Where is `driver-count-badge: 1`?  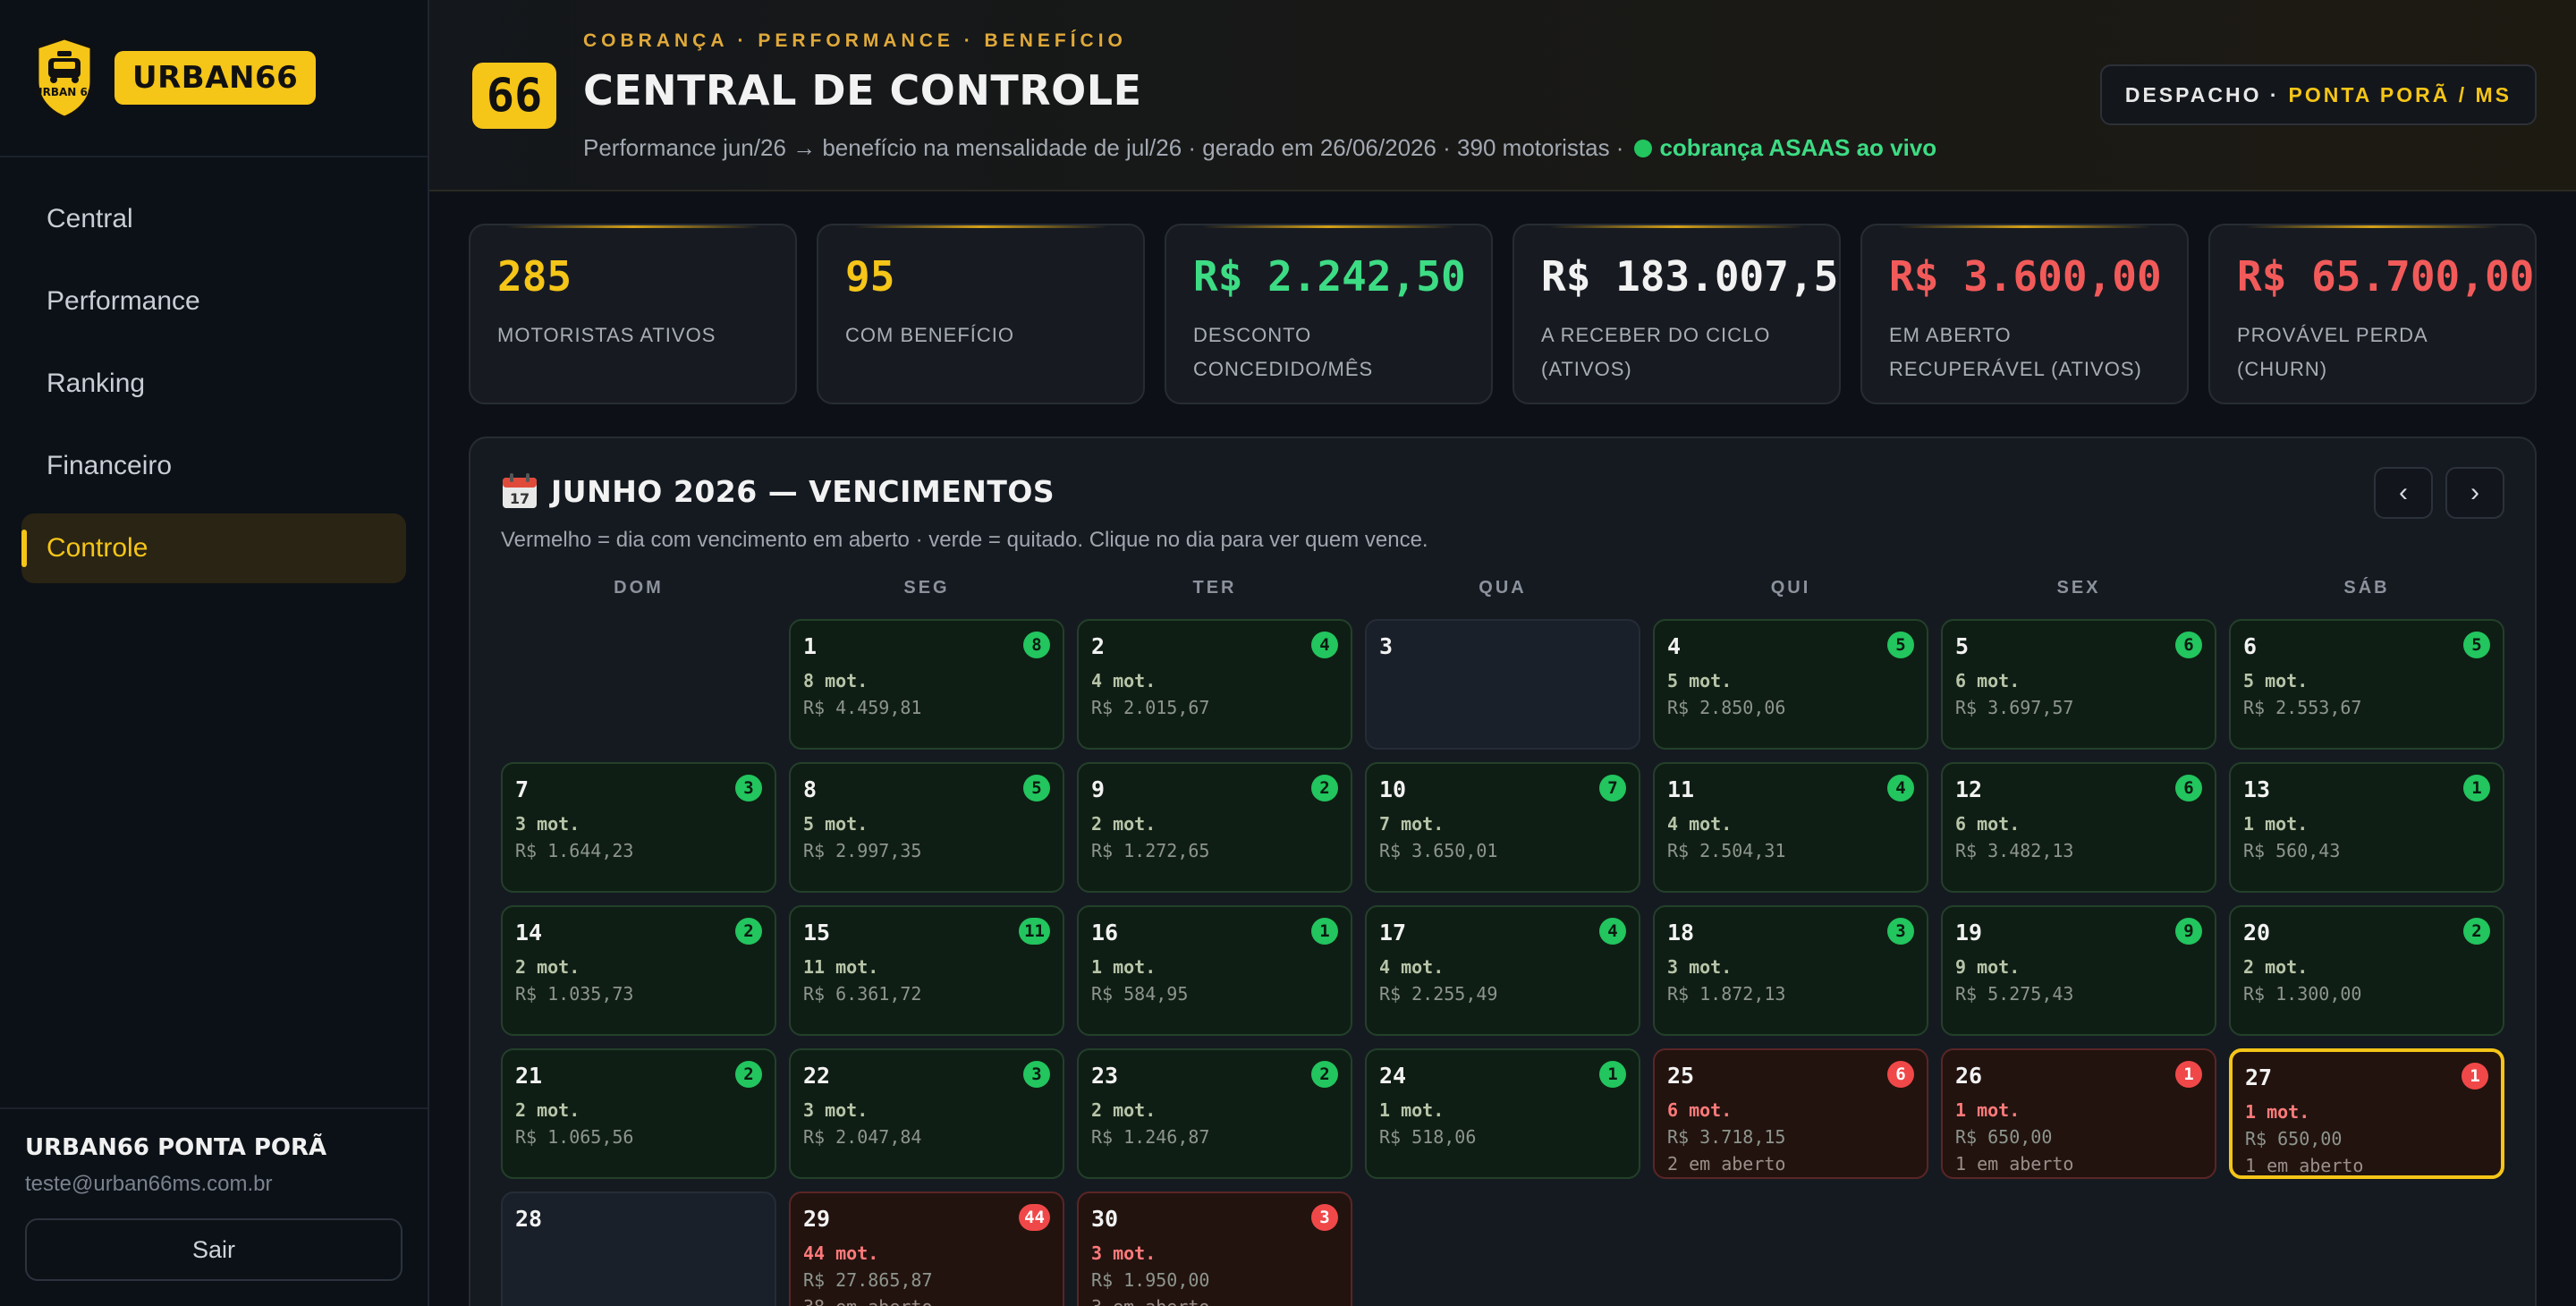 driver-count-badge: 1 is located at coordinates (1324, 932).